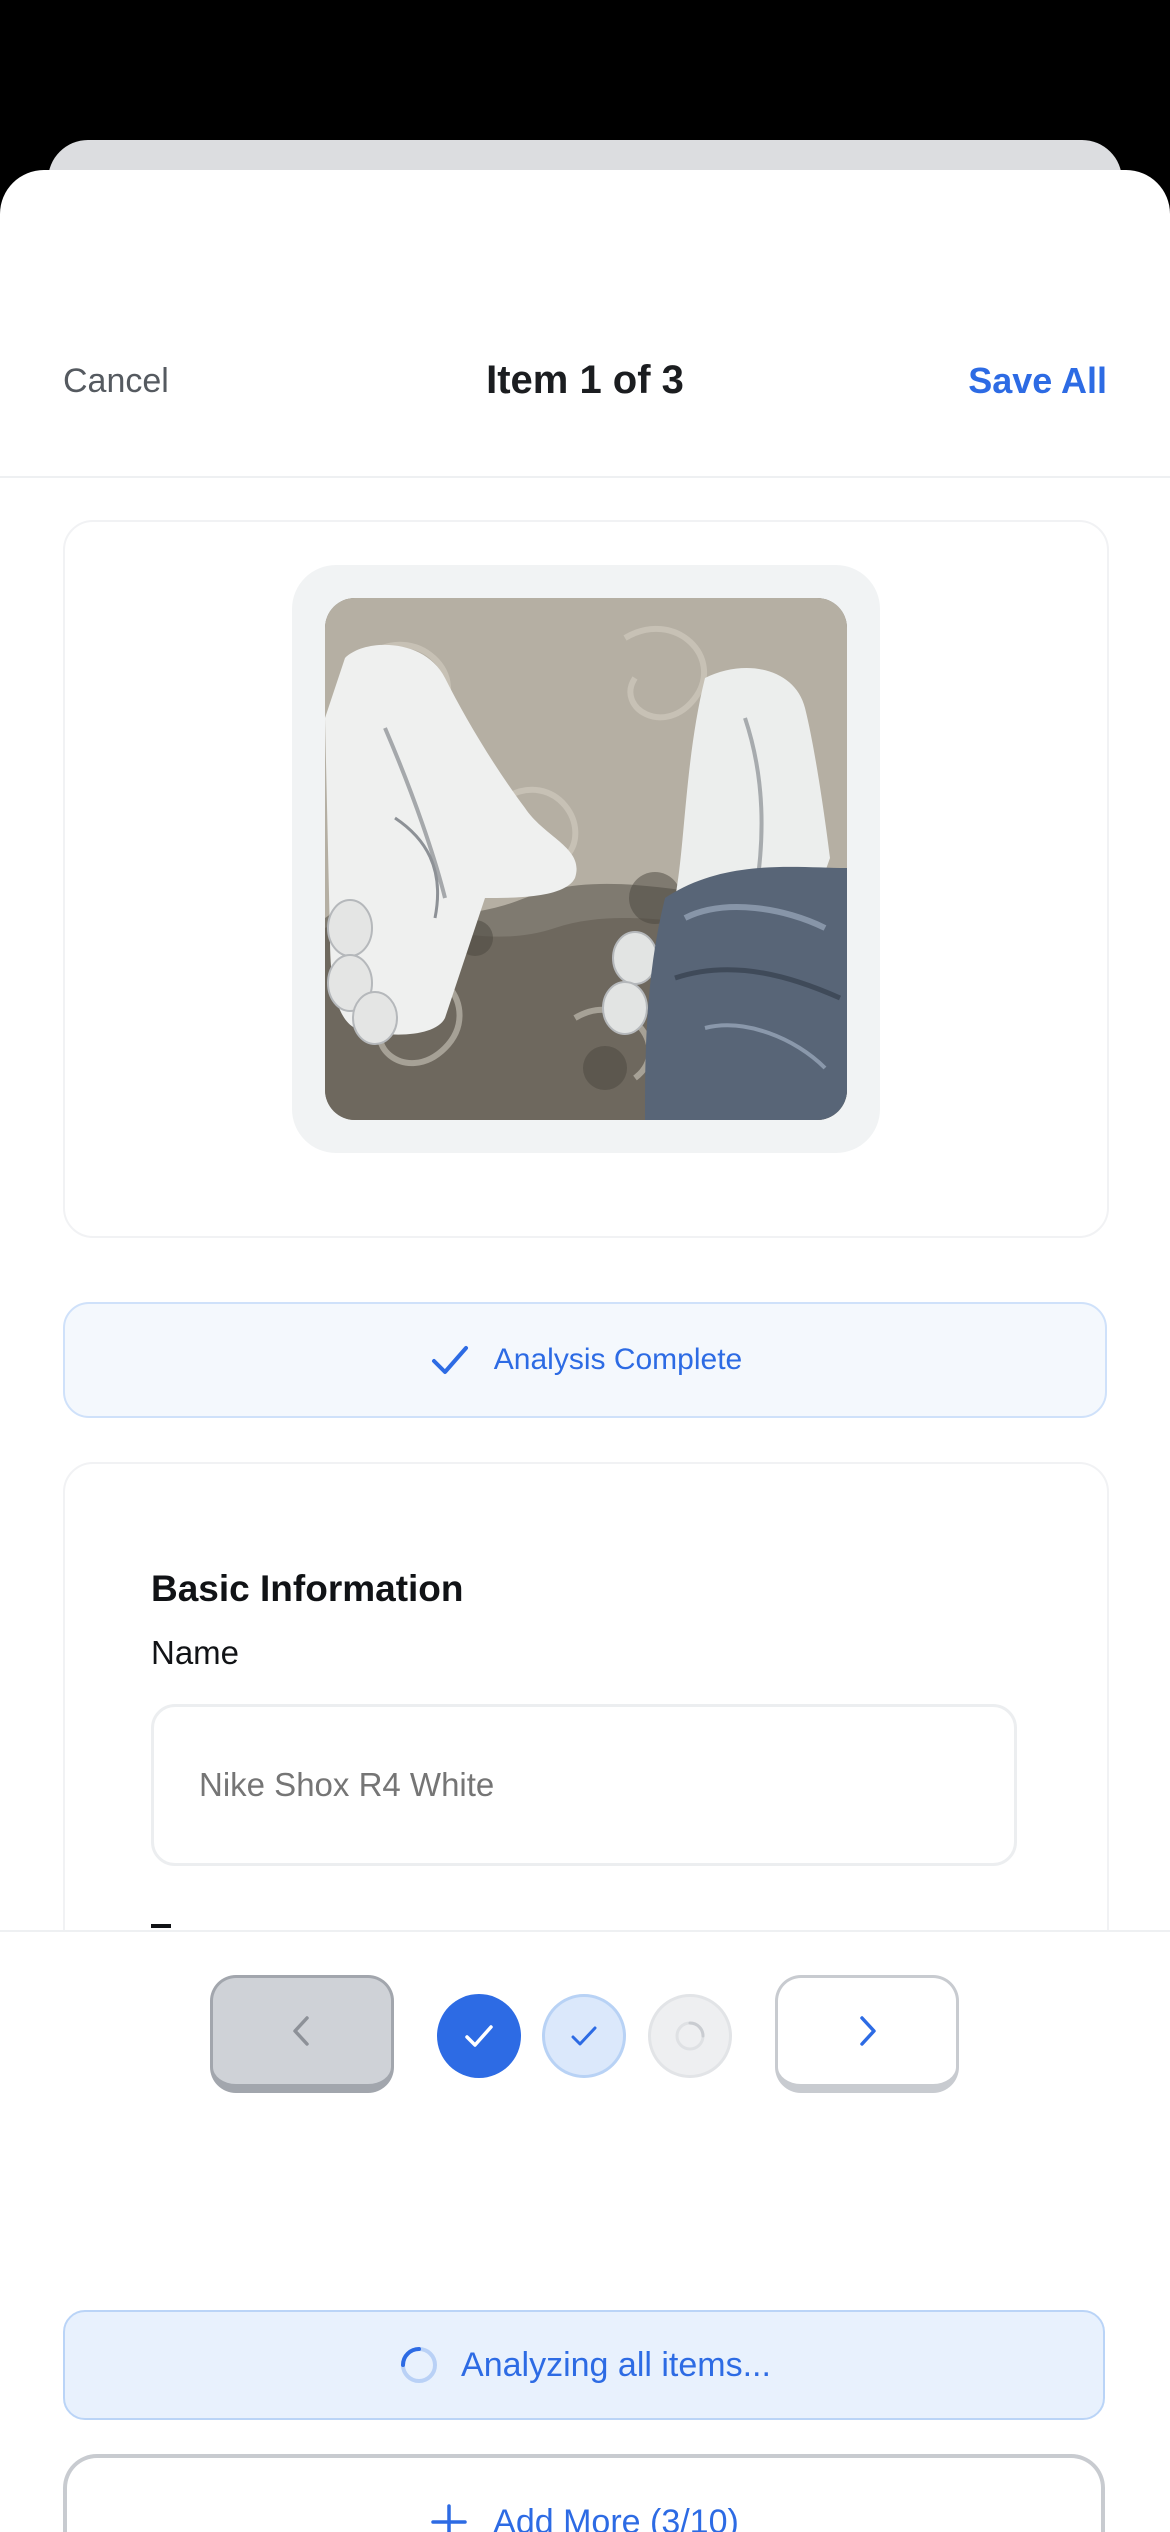 The height and width of the screenshot is (2532, 1170). What do you see at coordinates (301, 2031) in the screenshot?
I see `chevron-left-icon` at bounding box center [301, 2031].